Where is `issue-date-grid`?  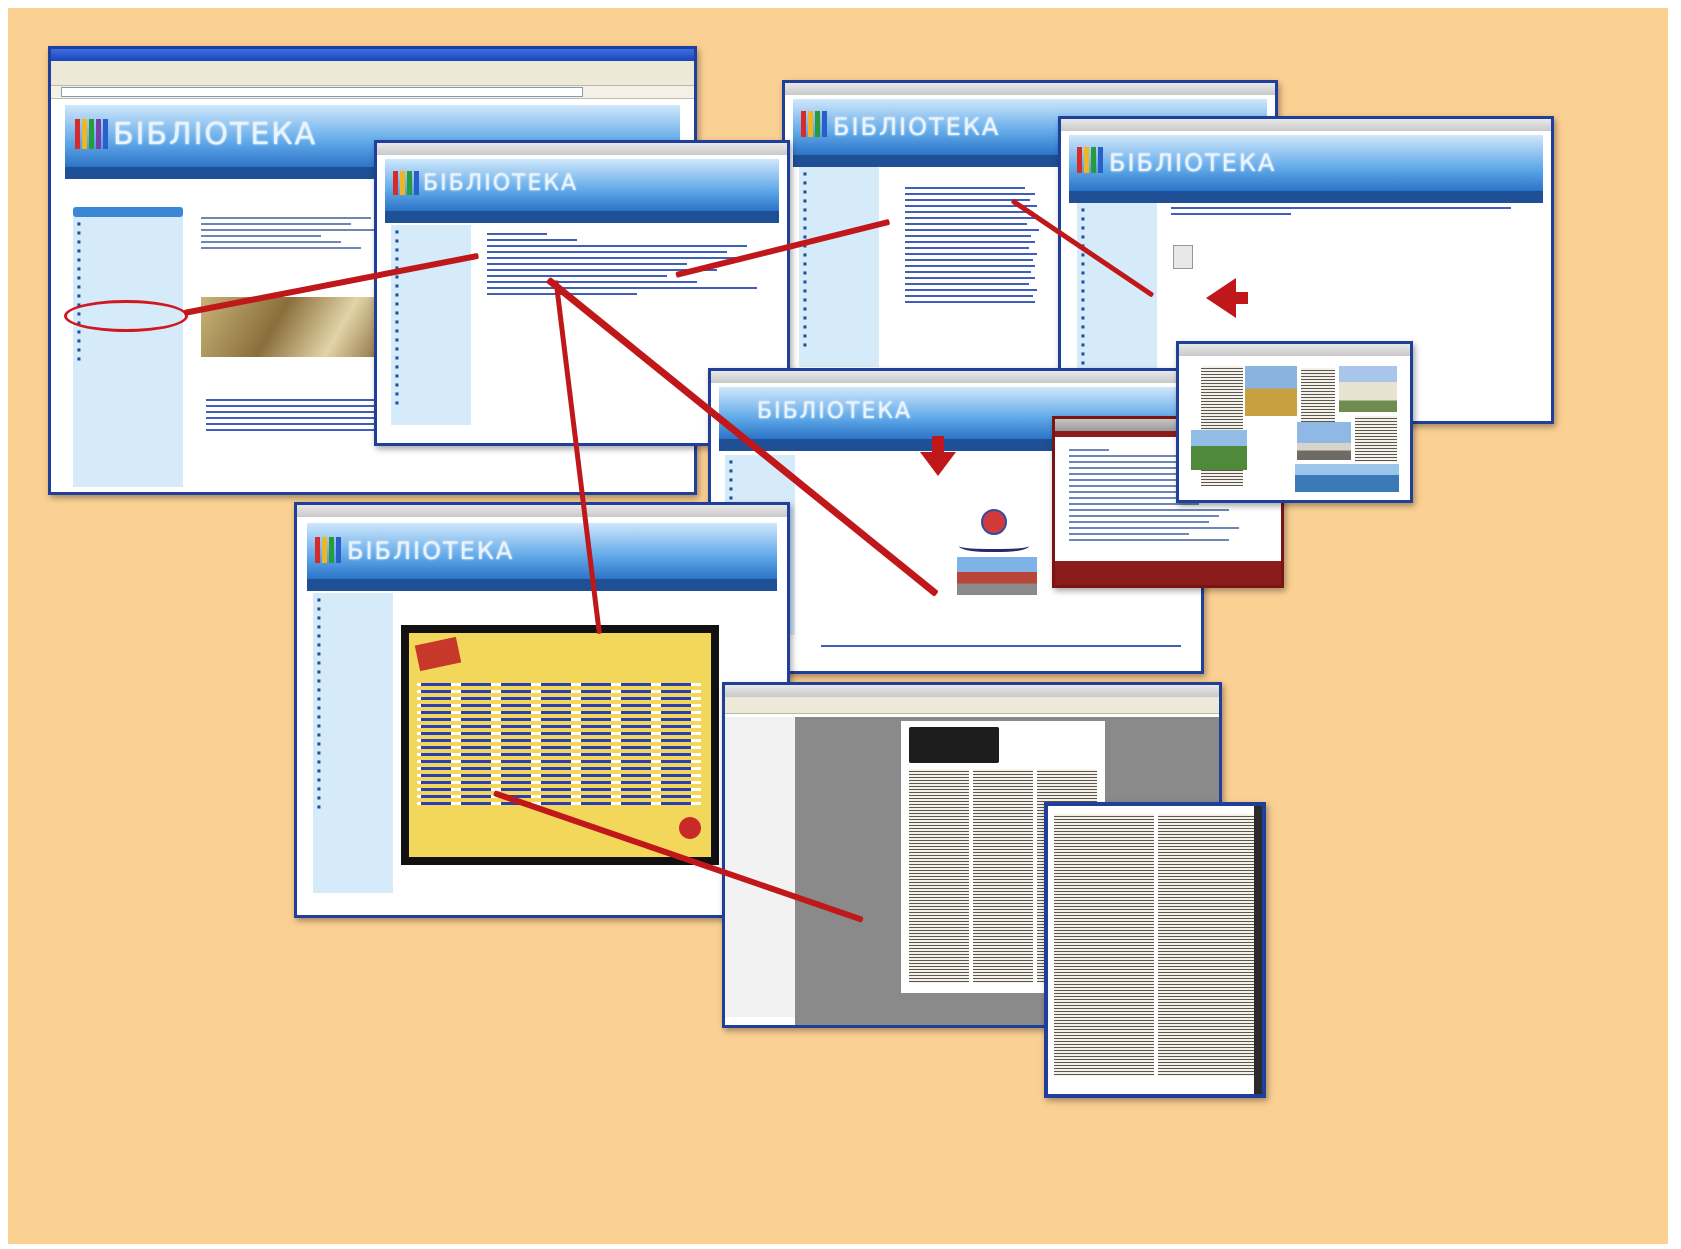
issue-date-grid is located at coordinates (559, 746).